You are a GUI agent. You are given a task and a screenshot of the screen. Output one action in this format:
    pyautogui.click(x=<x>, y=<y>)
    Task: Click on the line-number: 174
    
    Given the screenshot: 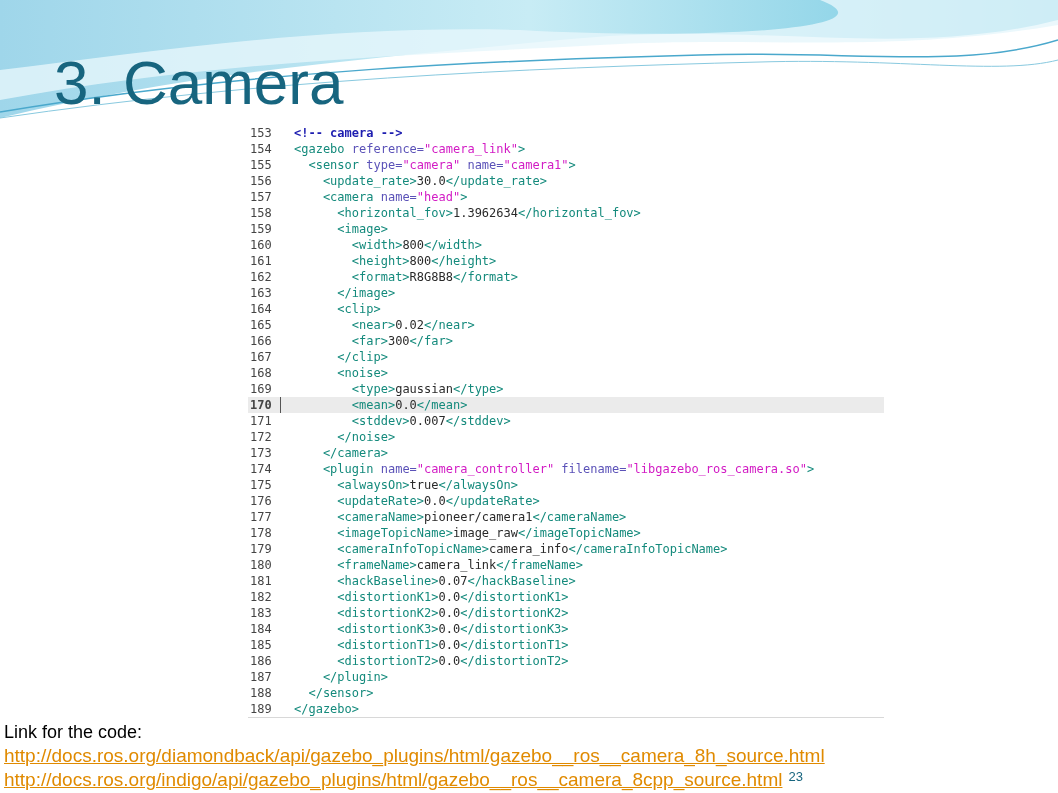 What is the action you would take?
    pyautogui.click(x=261, y=469)
    